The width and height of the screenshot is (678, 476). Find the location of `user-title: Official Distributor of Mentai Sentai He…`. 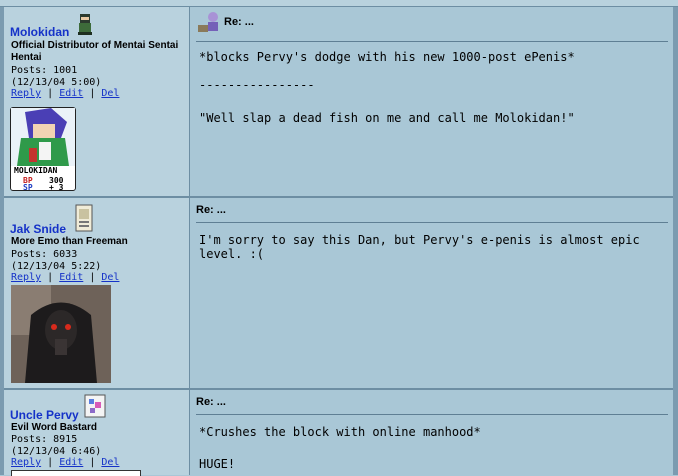

user-title: Official Distributor of Mentai Sentai He… is located at coordinates (95, 51).